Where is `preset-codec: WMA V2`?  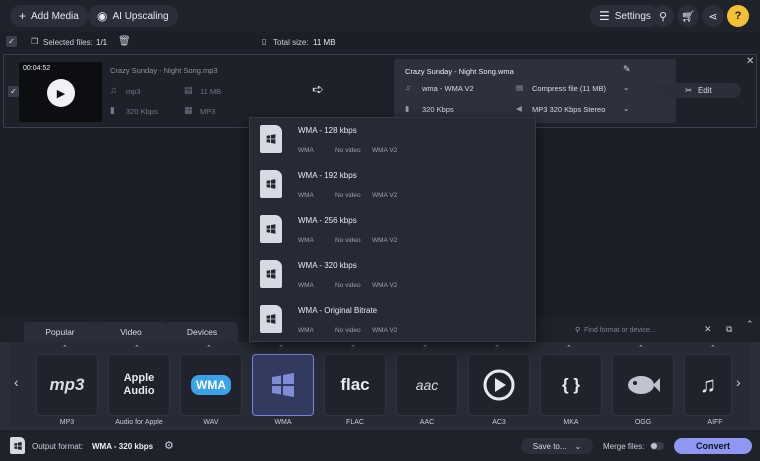
preset-codec: WMA V2 is located at coordinates (385, 285).